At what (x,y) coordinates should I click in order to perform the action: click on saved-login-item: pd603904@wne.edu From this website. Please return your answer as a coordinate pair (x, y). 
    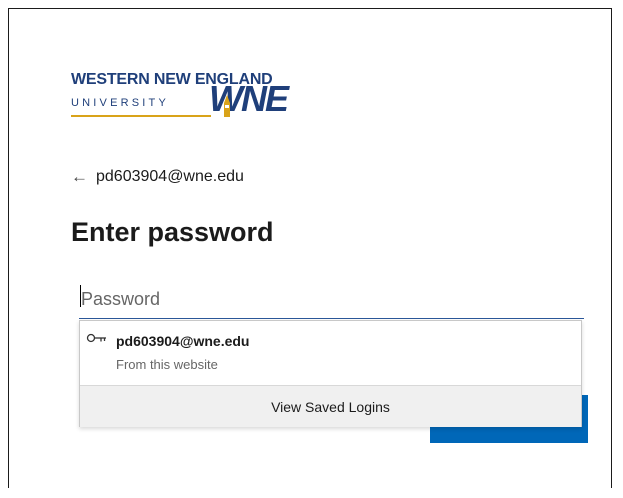
    Looking at the image, I should click on (330, 352).